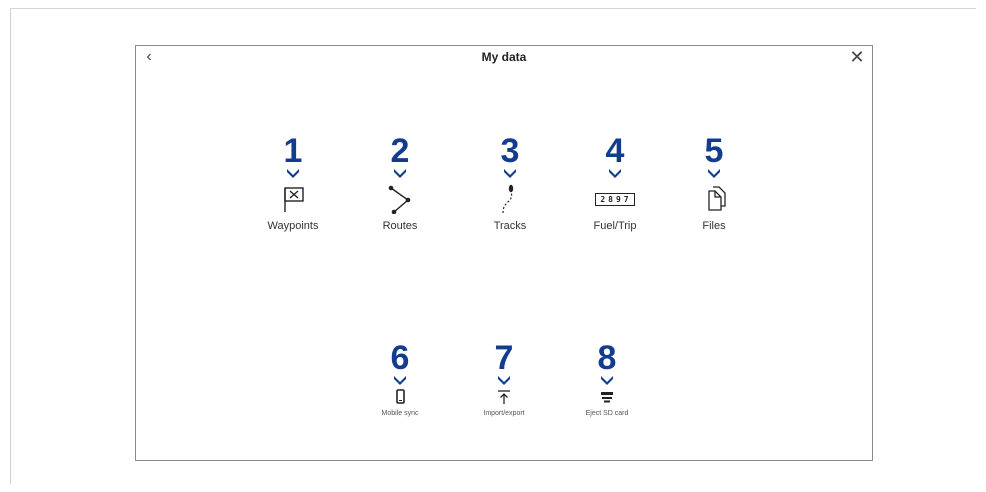 The width and height of the screenshot is (986, 492). I want to click on close-button: ✕, so click(857, 57).